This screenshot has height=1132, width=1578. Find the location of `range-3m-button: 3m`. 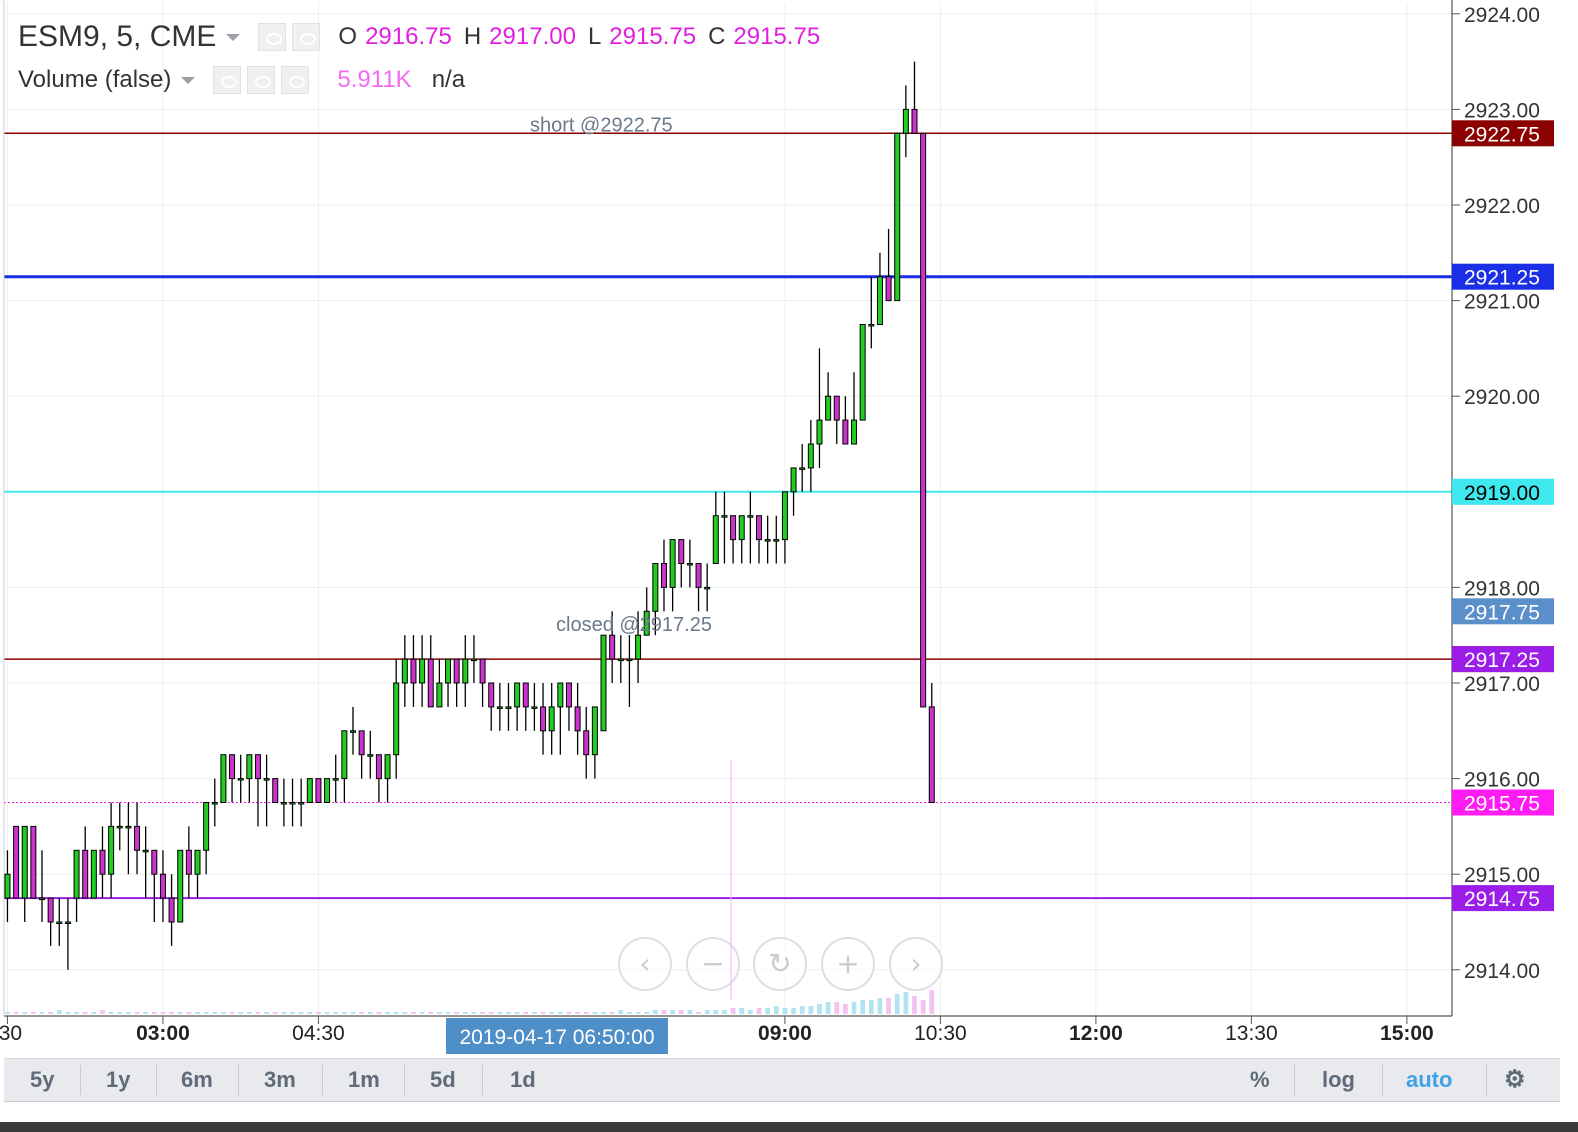

range-3m-button: 3m is located at coordinates (280, 1080).